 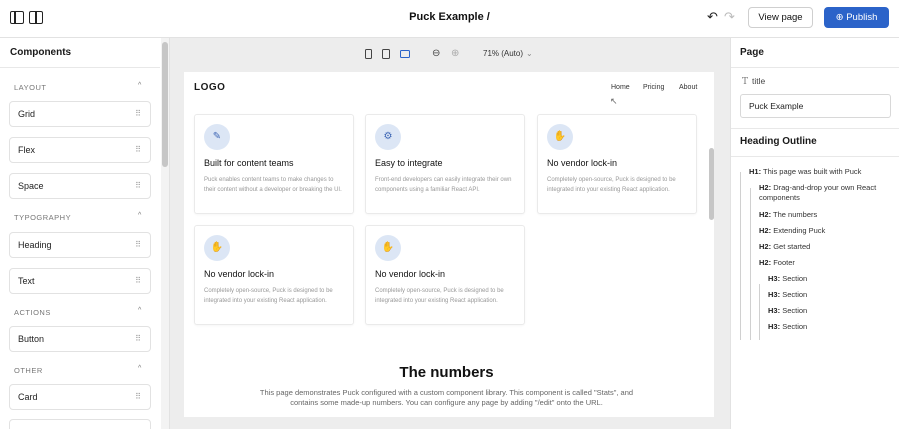 I want to click on component-label: Button, so click(x=31, y=339).